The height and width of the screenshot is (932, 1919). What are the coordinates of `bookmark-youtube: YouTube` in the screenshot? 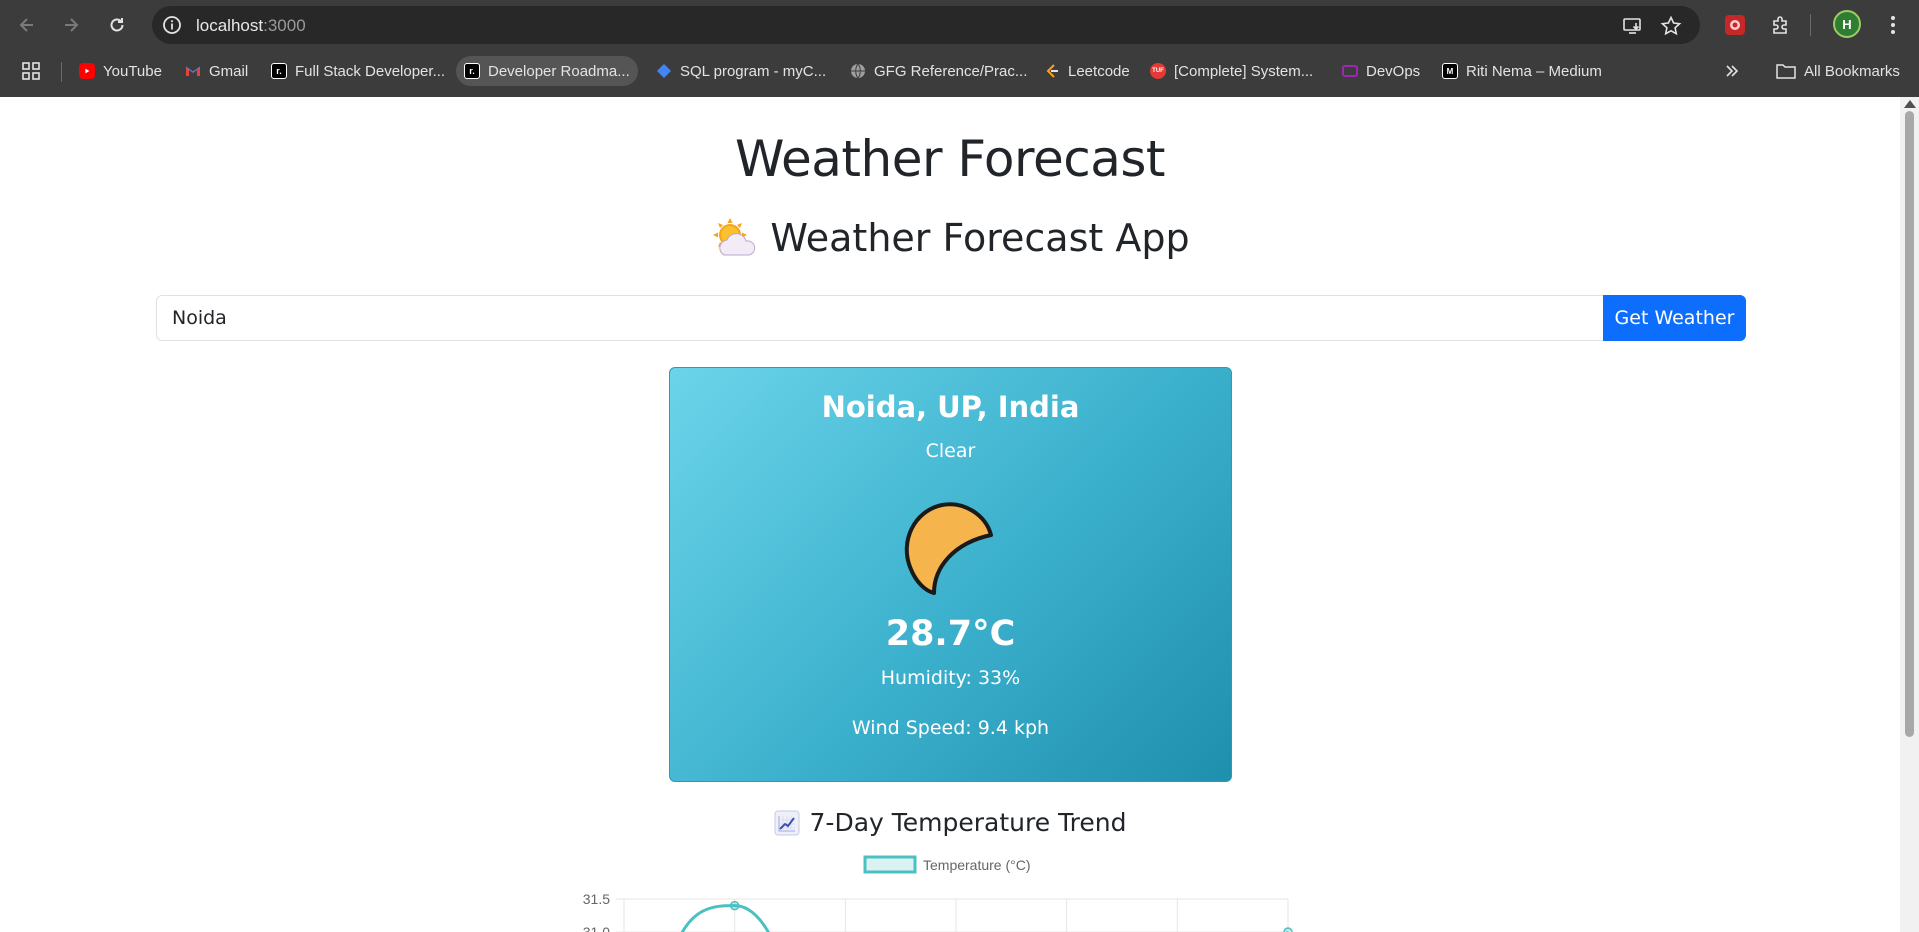 It's located at (120, 71).